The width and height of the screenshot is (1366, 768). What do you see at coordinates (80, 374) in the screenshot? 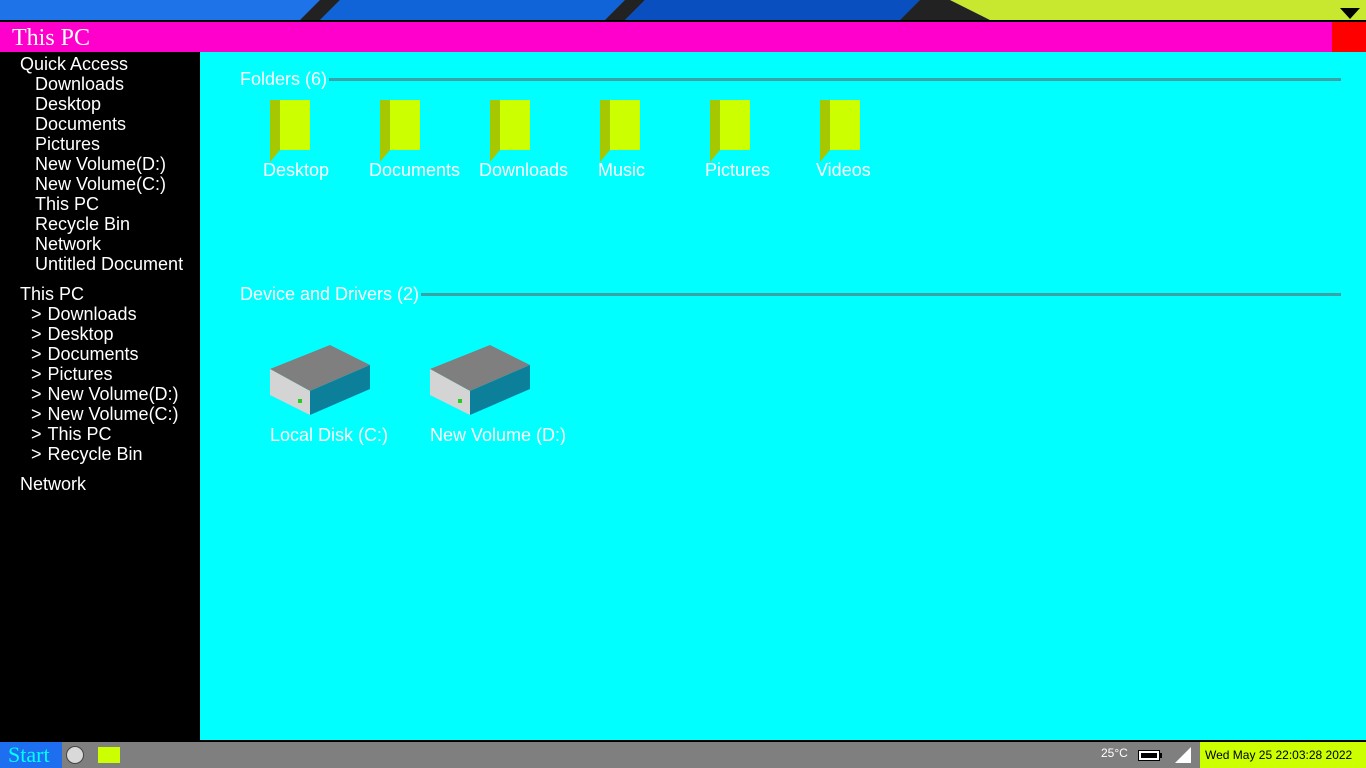
I see `tree-item-label: Pictures` at bounding box center [80, 374].